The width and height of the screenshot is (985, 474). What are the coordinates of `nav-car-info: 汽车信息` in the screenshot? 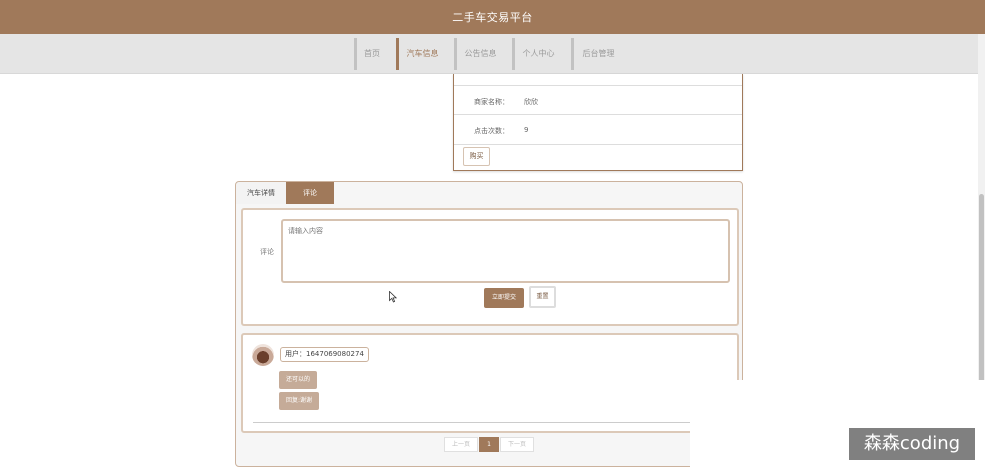 It's located at (421, 54).